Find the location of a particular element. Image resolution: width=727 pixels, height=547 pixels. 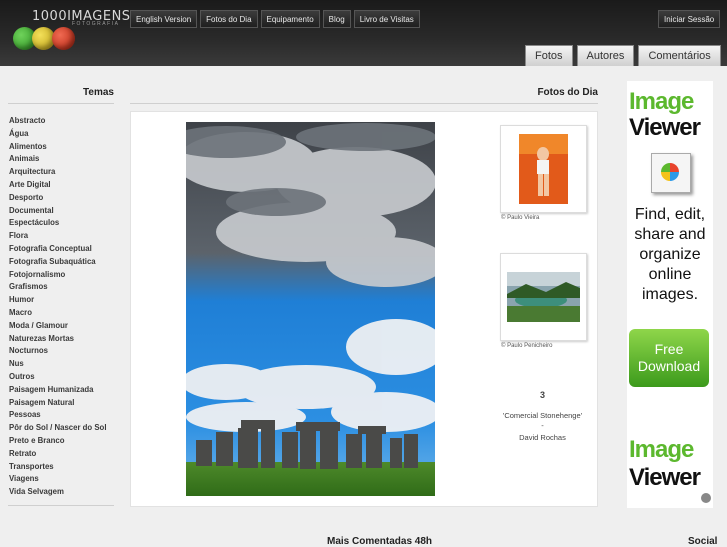

ad-headline-image: Image is located at coordinates (661, 101).